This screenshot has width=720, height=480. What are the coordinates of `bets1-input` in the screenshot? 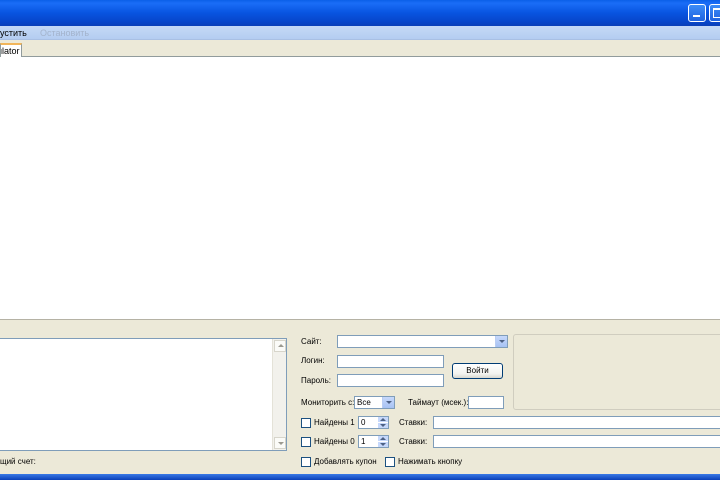 It's located at (576, 422).